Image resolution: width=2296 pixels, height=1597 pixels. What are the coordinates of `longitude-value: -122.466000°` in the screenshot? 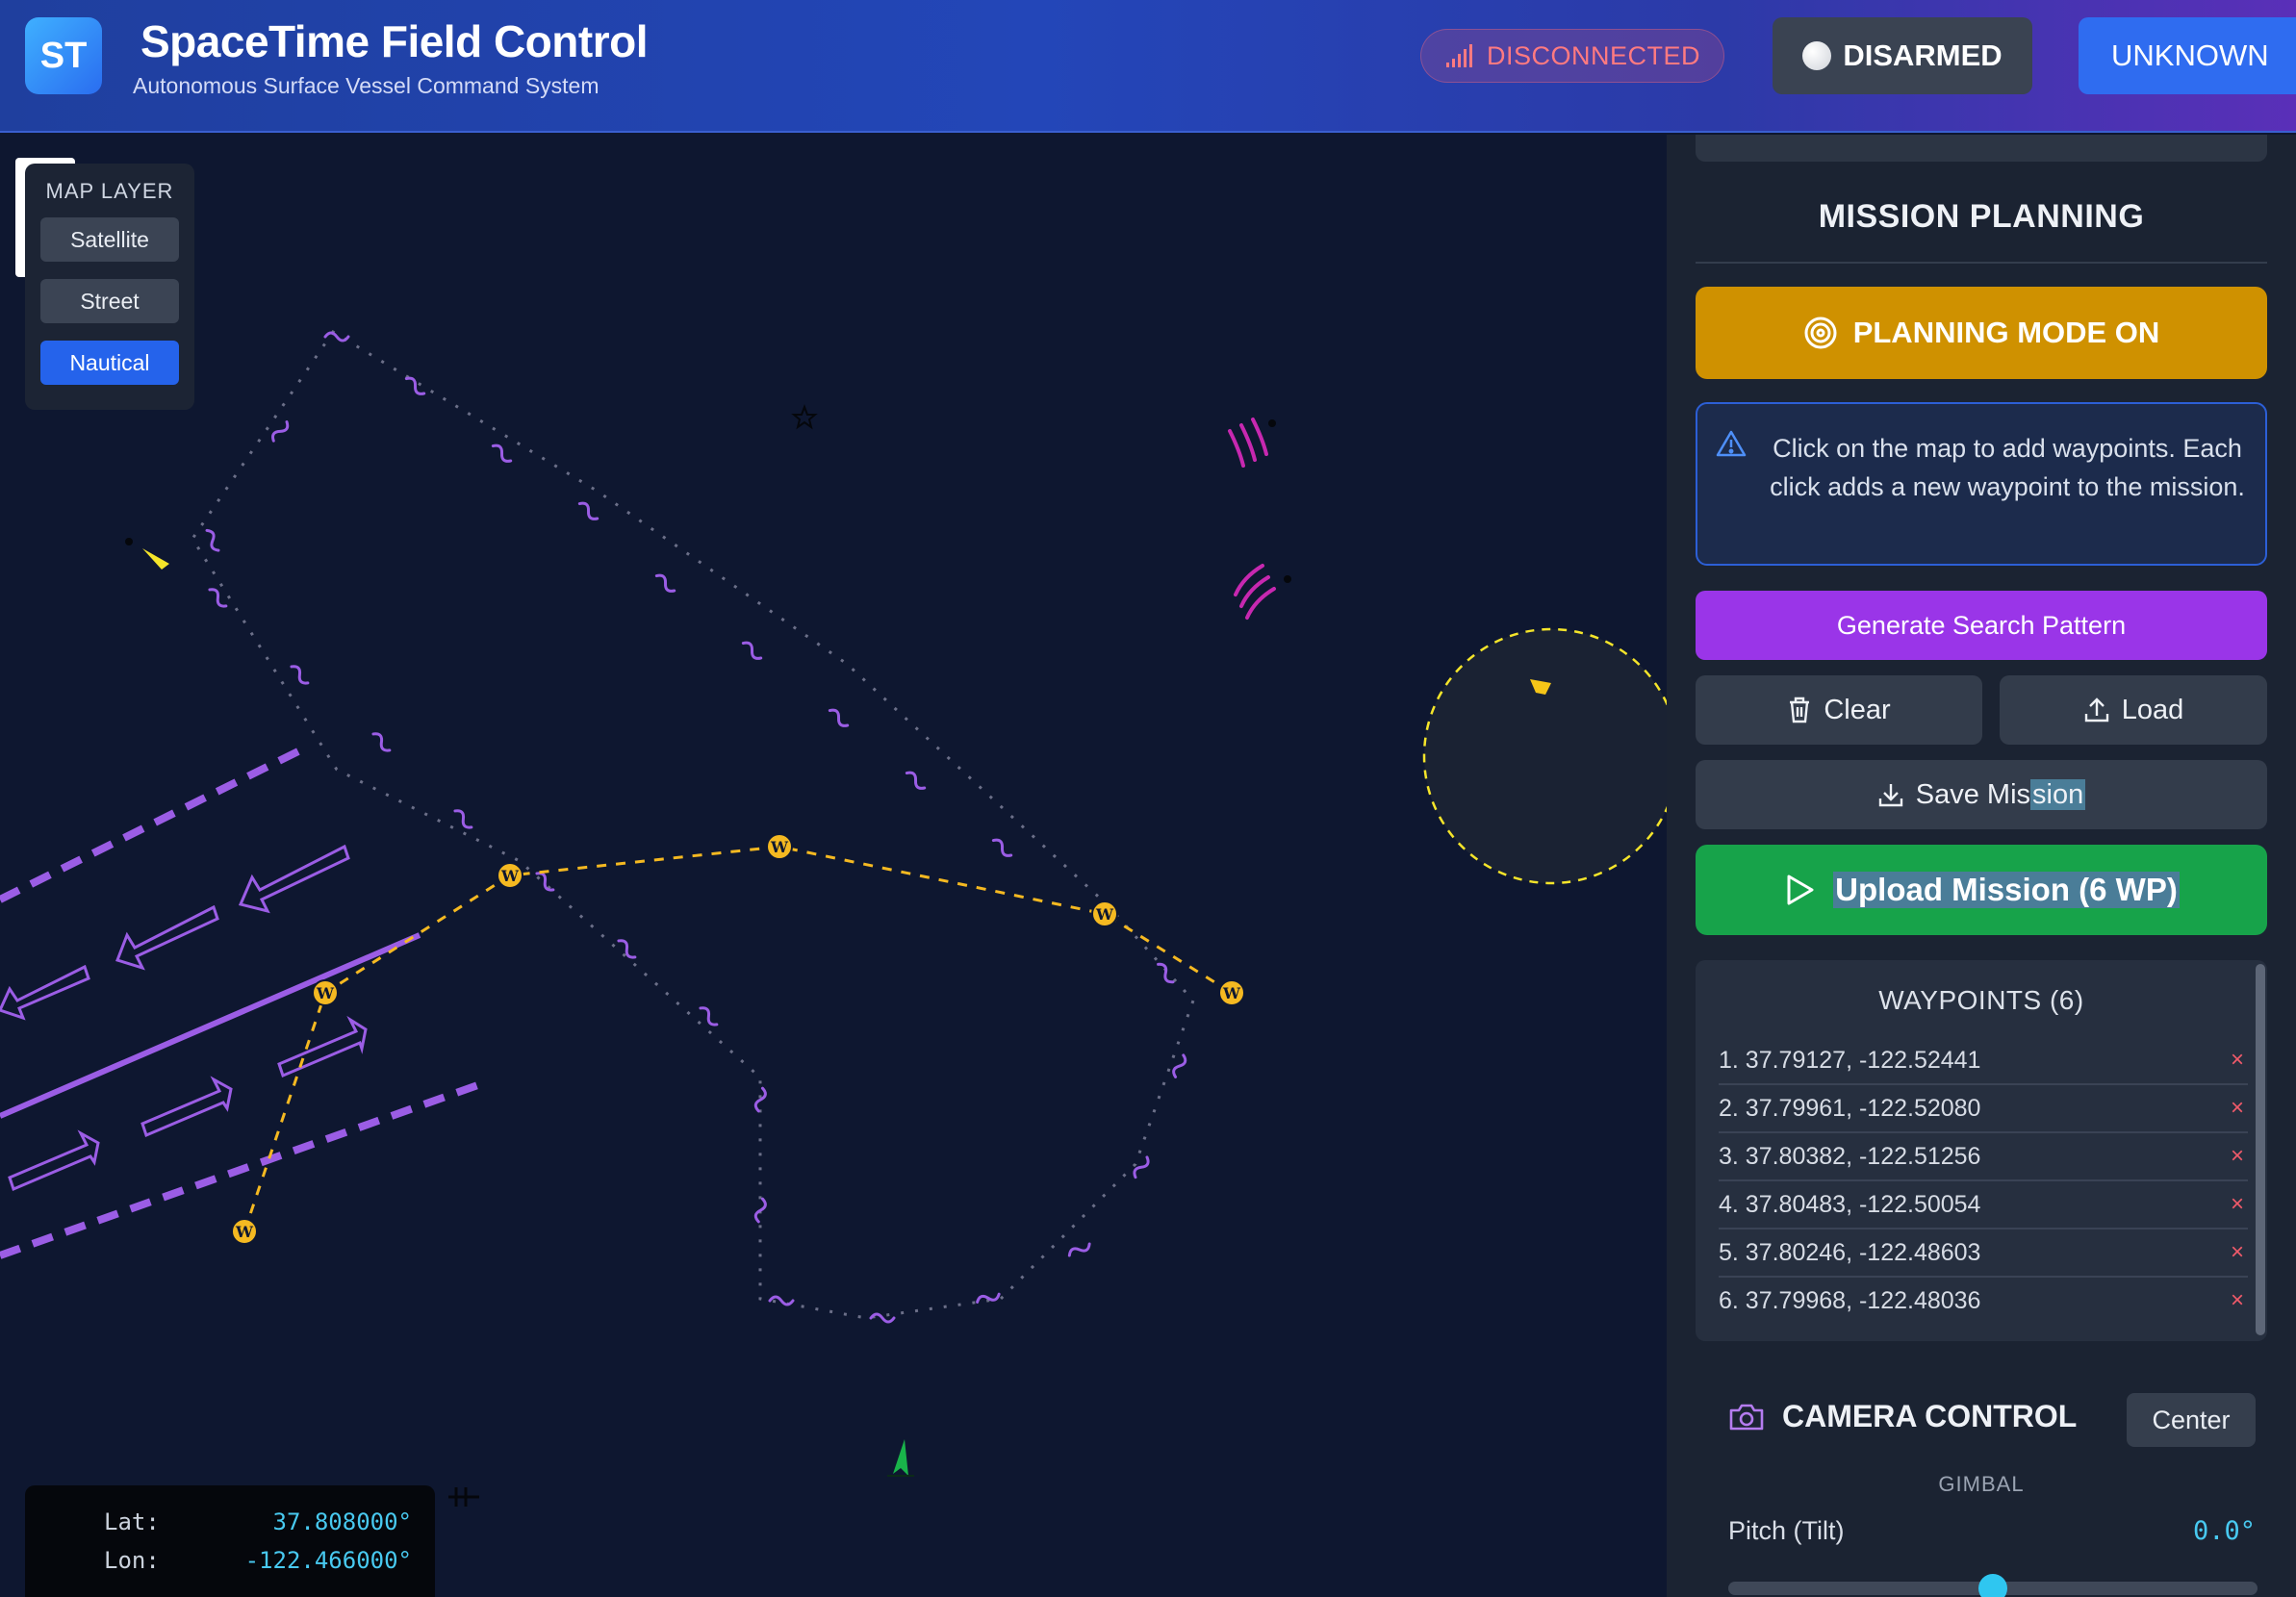 It's located at (328, 1561).